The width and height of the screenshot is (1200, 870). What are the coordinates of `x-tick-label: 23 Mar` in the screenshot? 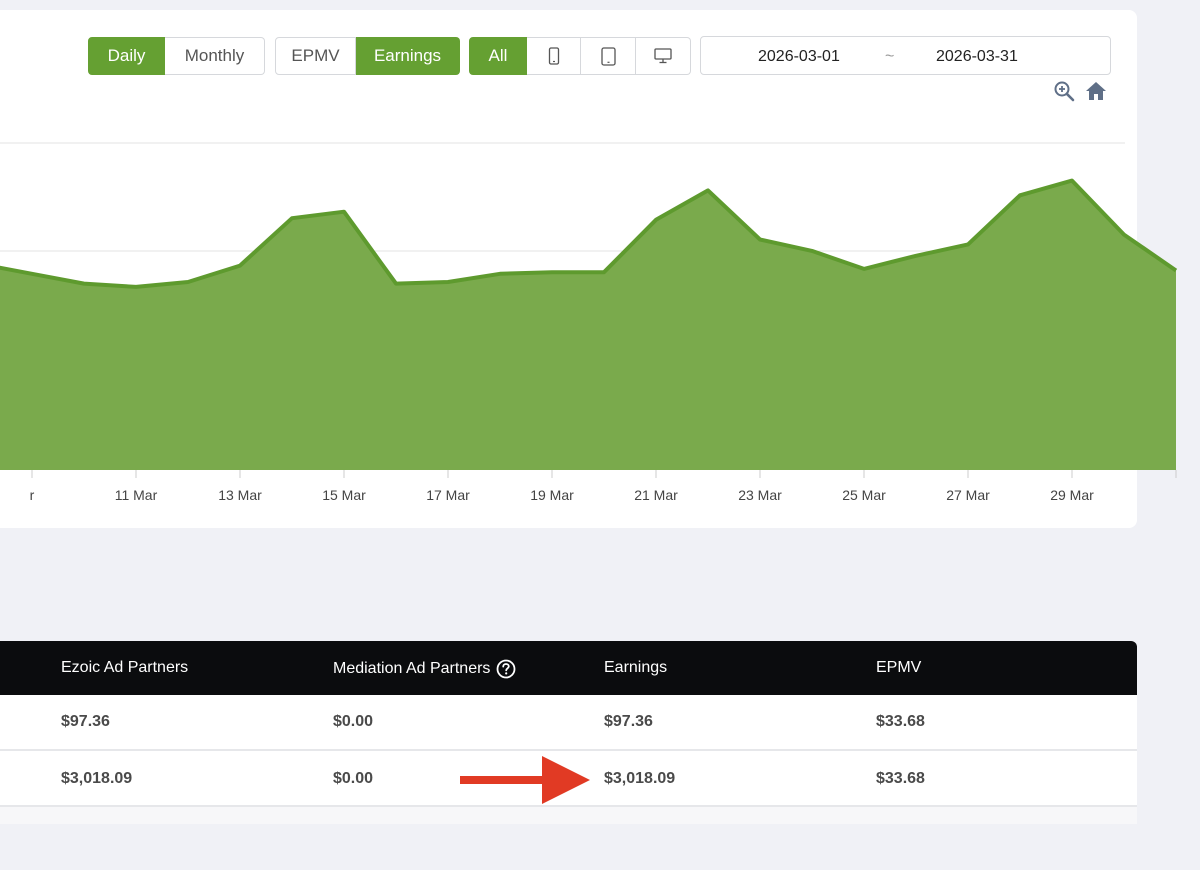 It's located at (760, 495).